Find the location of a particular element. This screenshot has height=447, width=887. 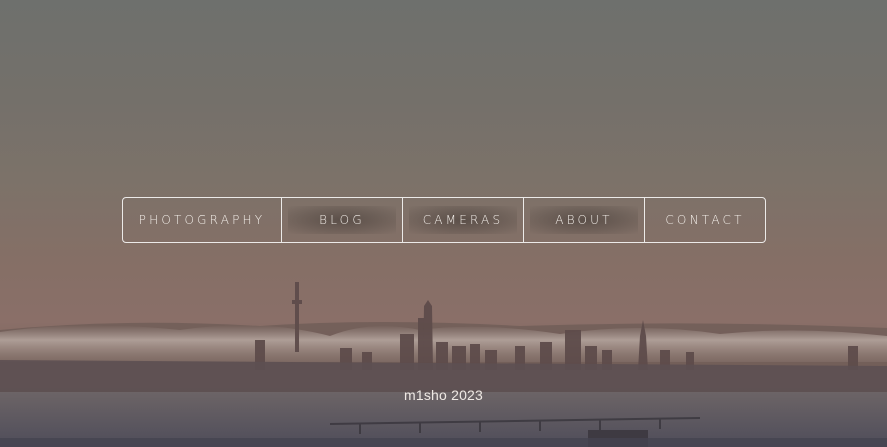

nav-item-photography: PHOTOGRAPHY is located at coordinates (202, 220).